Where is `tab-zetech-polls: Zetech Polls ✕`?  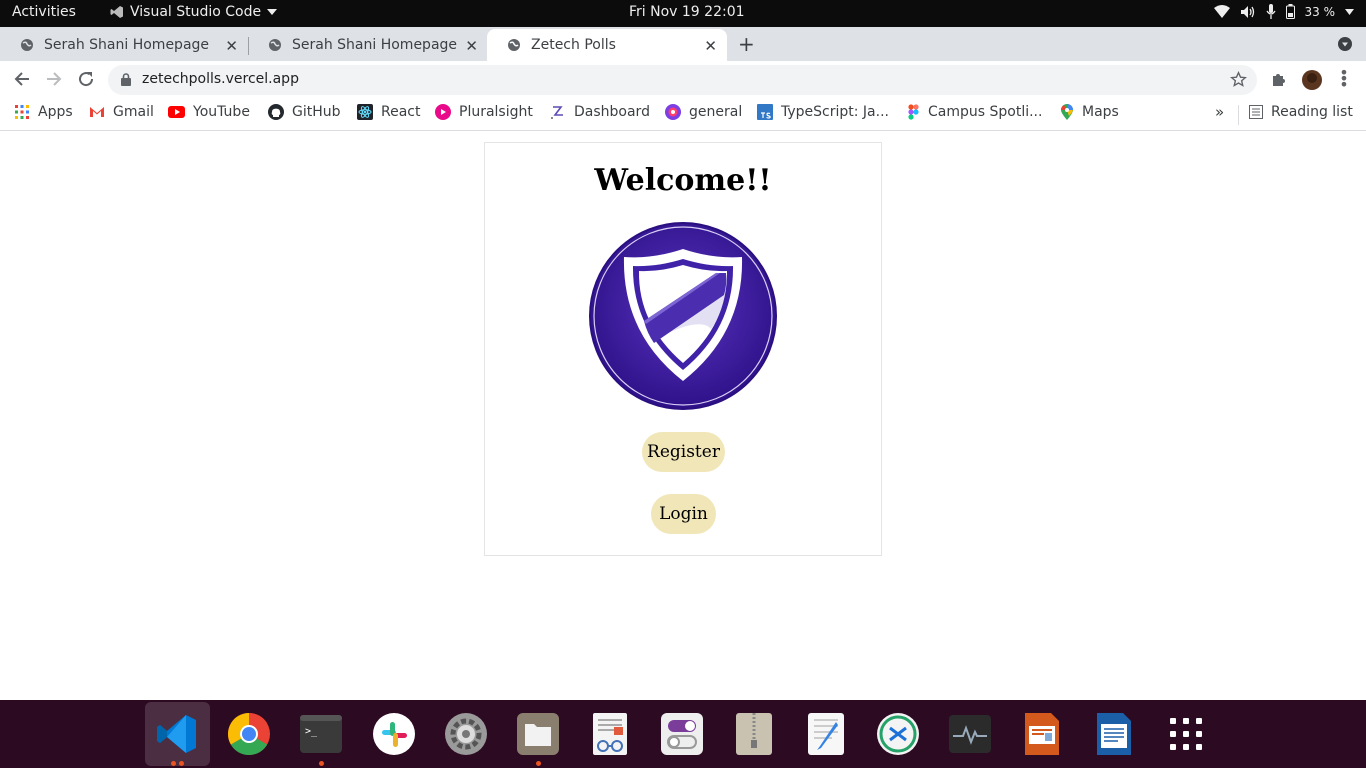 tab-zetech-polls: Zetech Polls ✕ is located at coordinates (607, 45).